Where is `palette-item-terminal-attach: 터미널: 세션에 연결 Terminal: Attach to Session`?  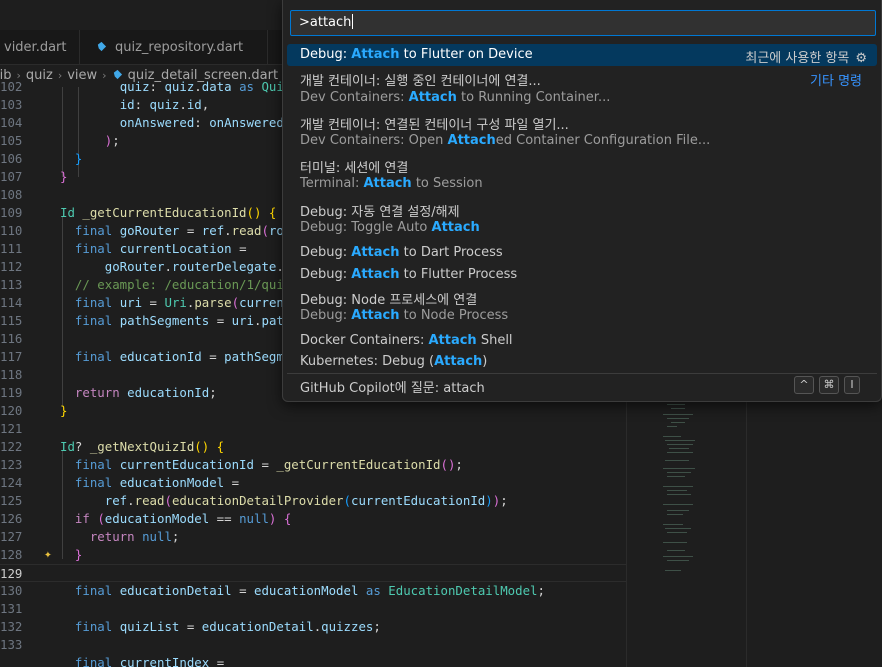 palette-item-terminal-attach: 터미널: 세션에 연결 Terminal: Attach to Session is located at coordinates (582, 174).